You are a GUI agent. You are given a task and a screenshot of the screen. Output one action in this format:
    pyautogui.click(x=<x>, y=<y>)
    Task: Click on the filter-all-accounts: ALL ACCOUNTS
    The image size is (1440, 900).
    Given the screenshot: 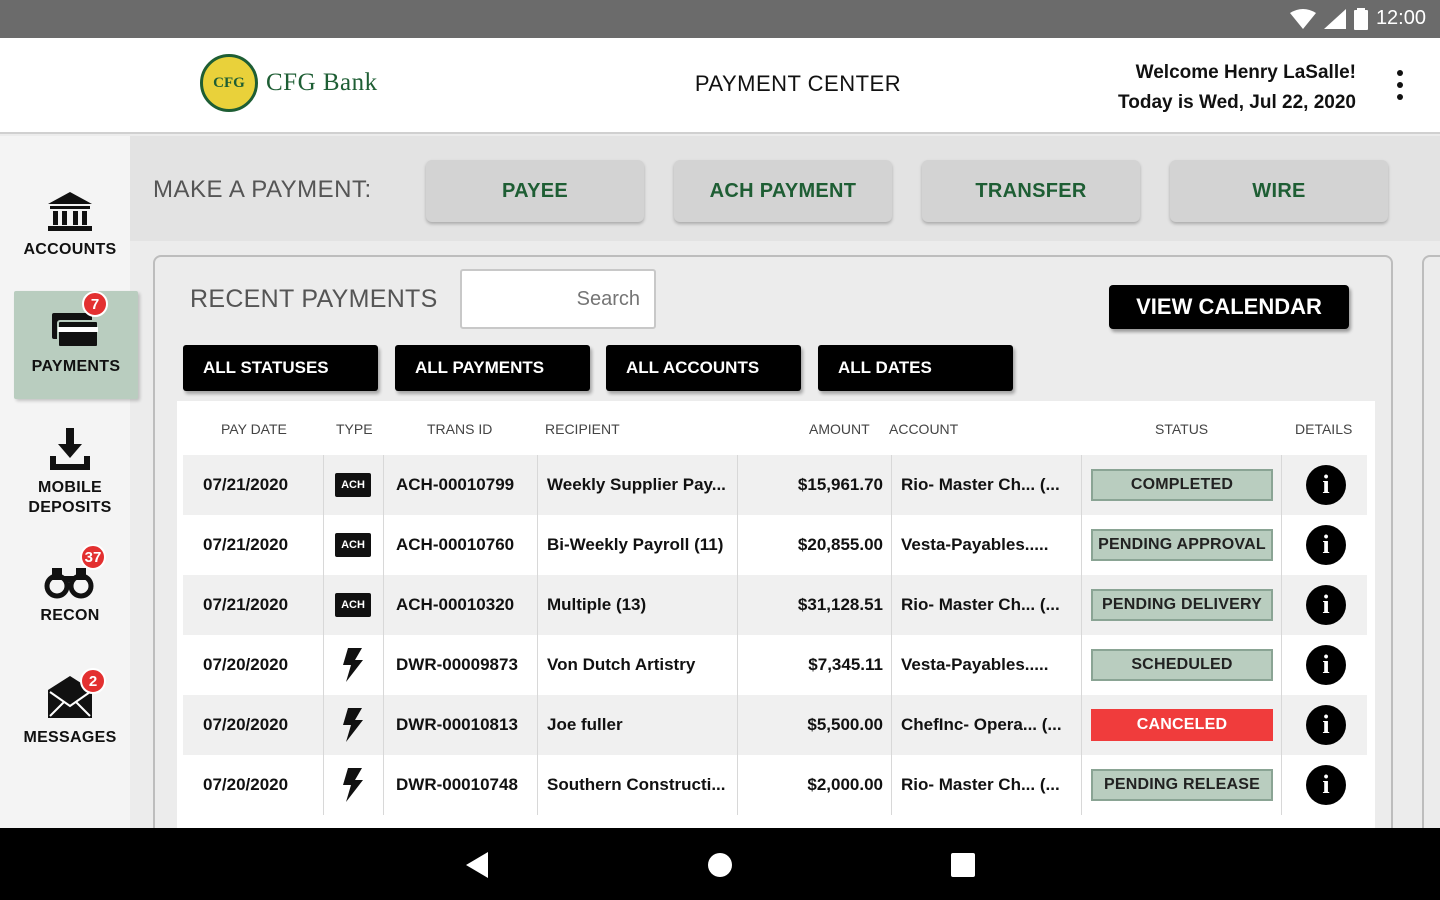 What is the action you would take?
    pyautogui.click(x=703, y=368)
    